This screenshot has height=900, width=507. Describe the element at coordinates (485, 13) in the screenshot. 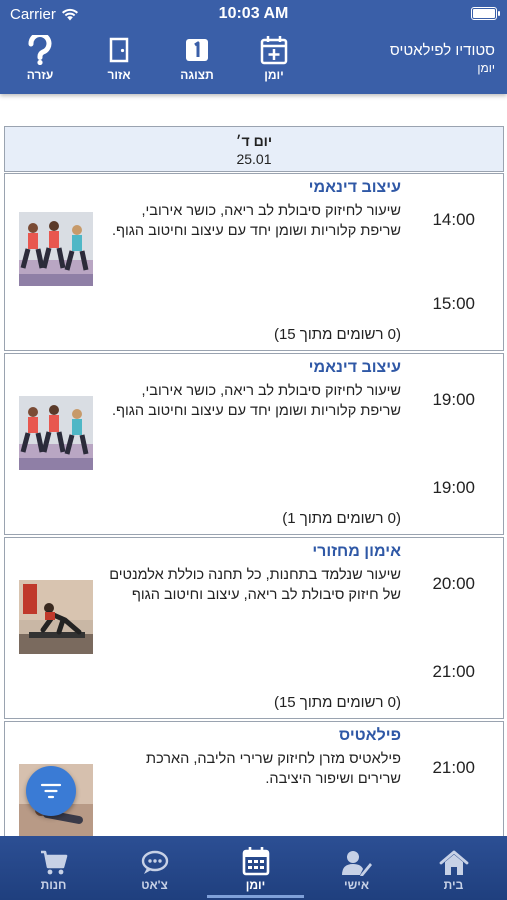

I see `battery-icon` at that location.